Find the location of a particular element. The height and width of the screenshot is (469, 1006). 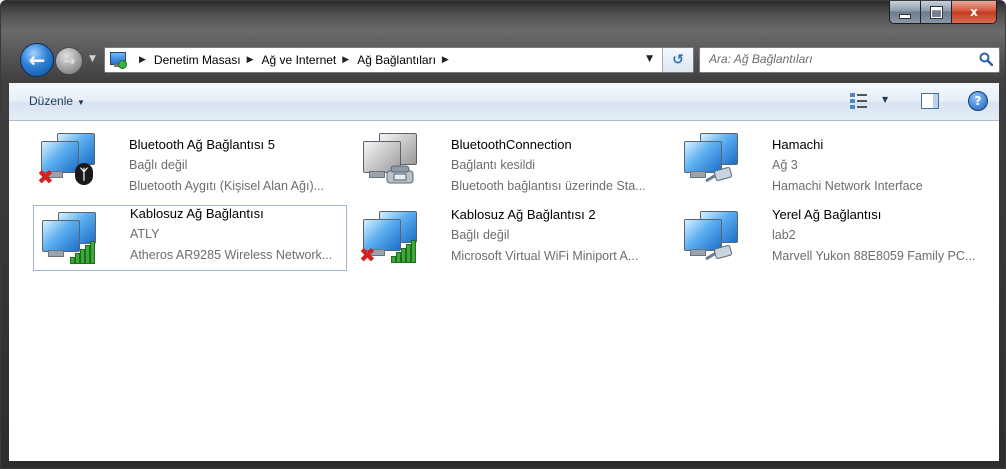

connection-name: Kablosuz Ağ Bağlantısı 2 is located at coordinates (523, 214).